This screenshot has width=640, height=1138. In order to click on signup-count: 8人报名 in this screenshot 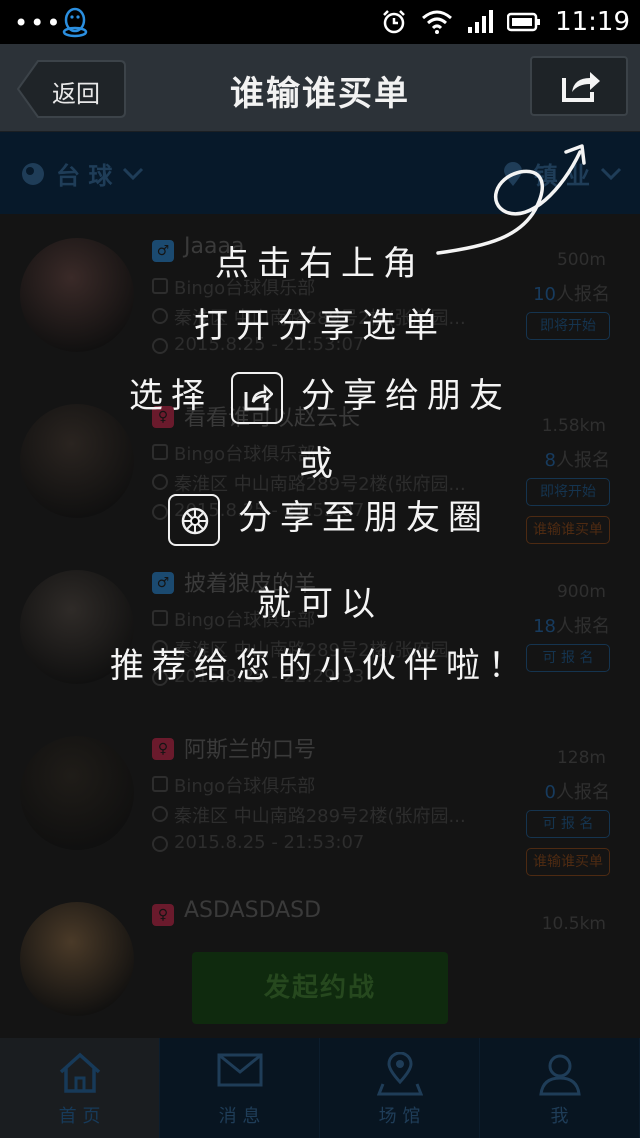, I will do `click(550, 459)`.